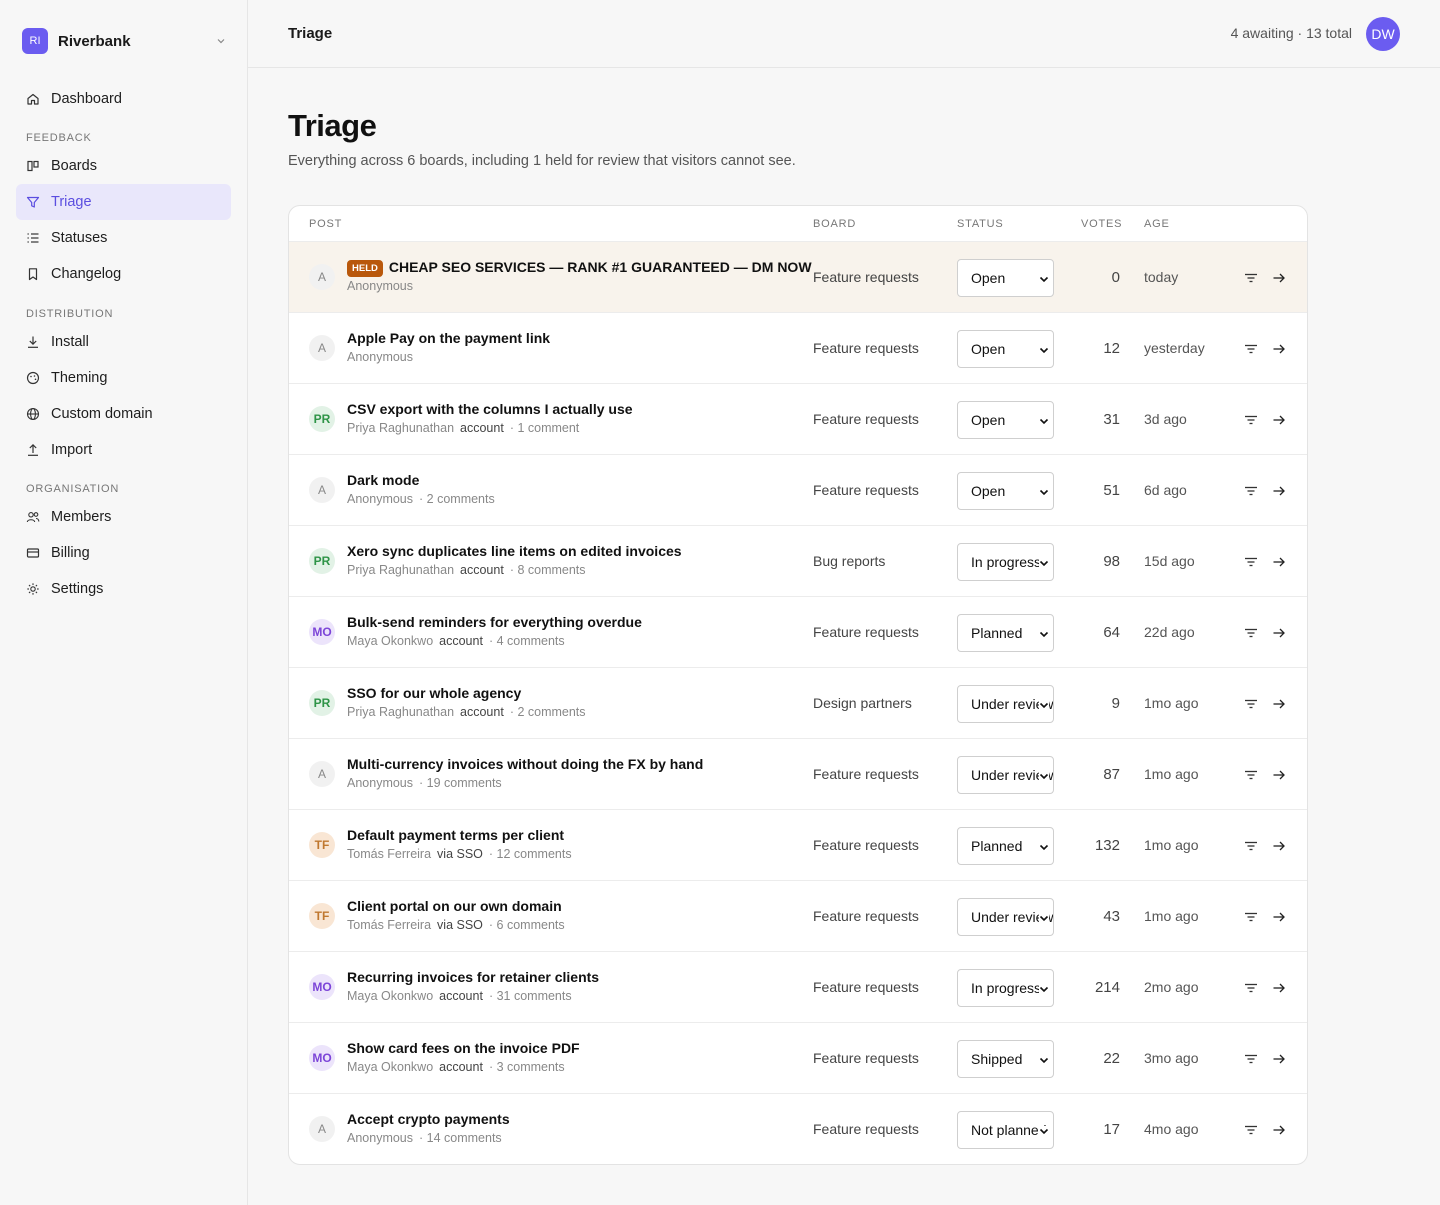 The image size is (1440, 1205). What do you see at coordinates (33, 342) in the screenshot?
I see `download-icon` at bounding box center [33, 342].